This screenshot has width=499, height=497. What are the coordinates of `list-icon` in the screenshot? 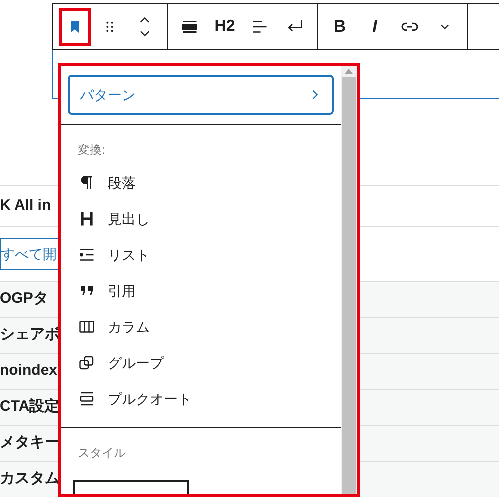 It's located at (87, 255).